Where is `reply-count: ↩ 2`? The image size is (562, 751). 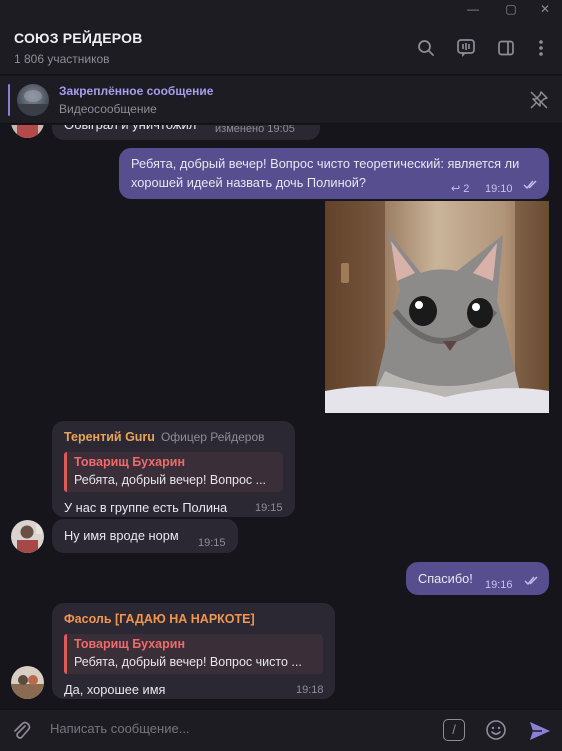 reply-count: ↩ 2 is located at coordinates (460, 189).